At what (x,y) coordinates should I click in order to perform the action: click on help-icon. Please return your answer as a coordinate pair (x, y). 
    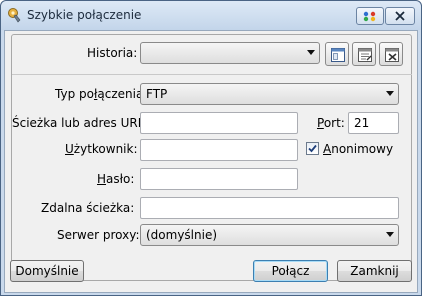
    Looking at the image, I should click on (369, 16).